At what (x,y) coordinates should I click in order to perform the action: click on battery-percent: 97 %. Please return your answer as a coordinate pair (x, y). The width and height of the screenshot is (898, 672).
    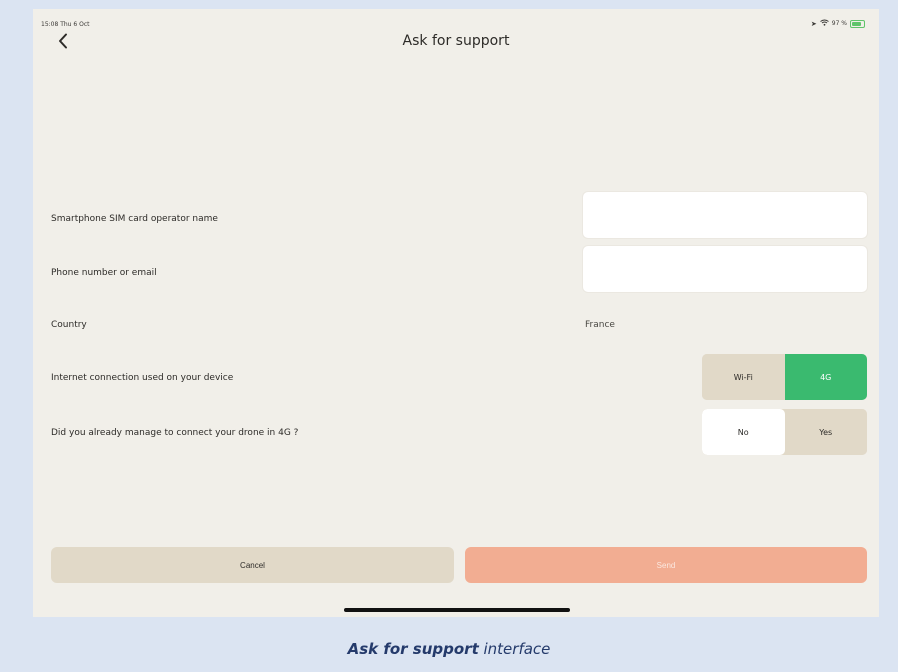
    Looking at the image, I should click on (839, 23).